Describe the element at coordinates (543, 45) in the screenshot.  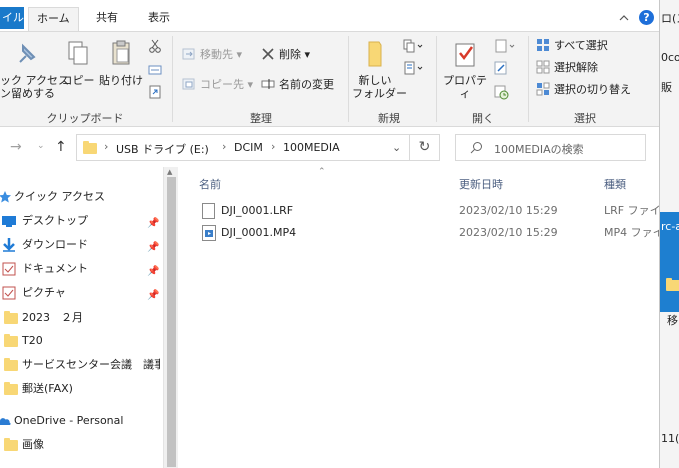
I see `select-all-icon` at that location.